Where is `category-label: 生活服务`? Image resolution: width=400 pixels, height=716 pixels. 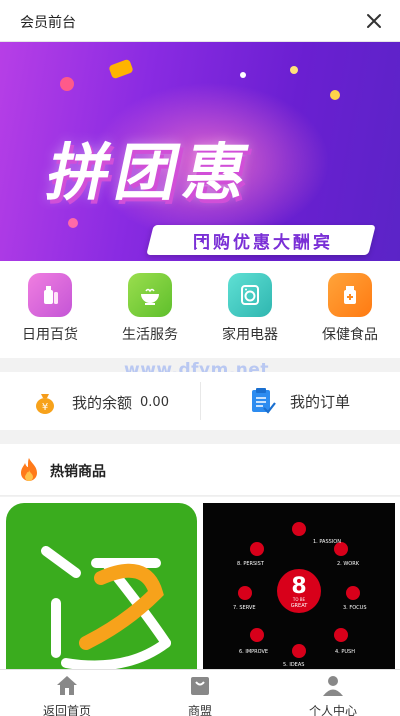 category-label: 生活服务 is located at coordinates (150, 335).